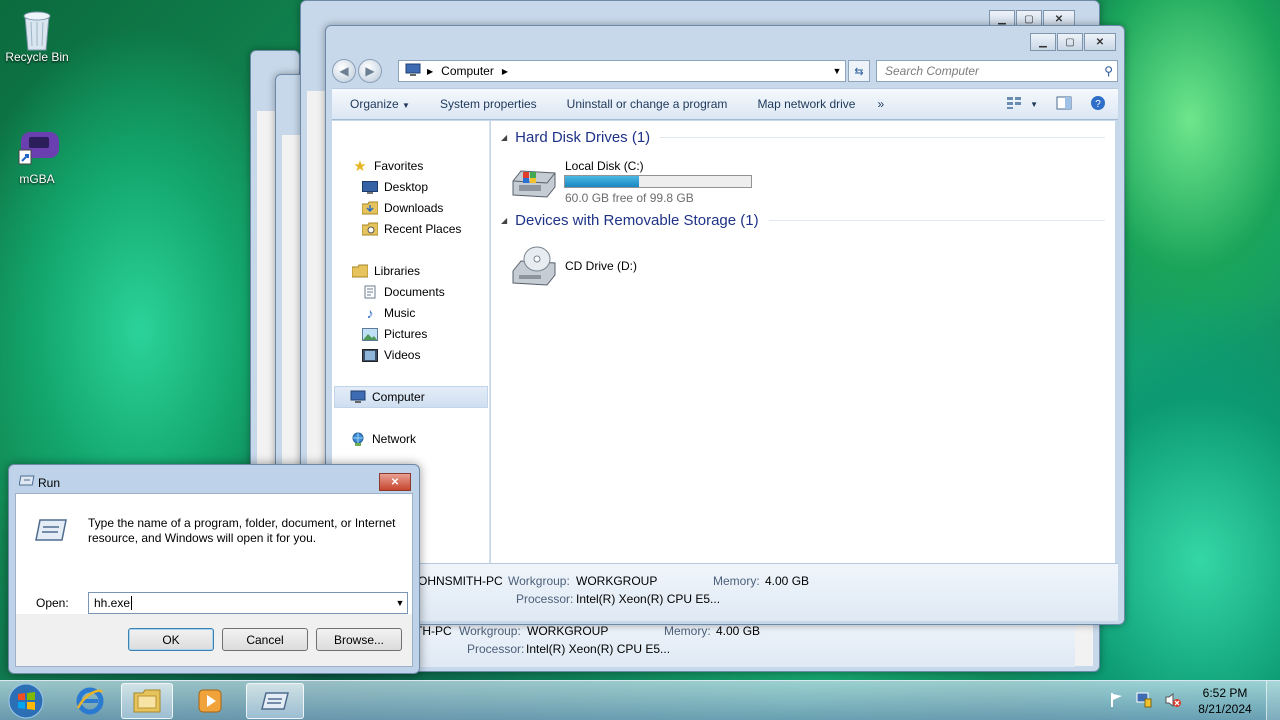  Describe the element at coordinates (370, 355) in the screenshot. I see `videos-icon` at that location.